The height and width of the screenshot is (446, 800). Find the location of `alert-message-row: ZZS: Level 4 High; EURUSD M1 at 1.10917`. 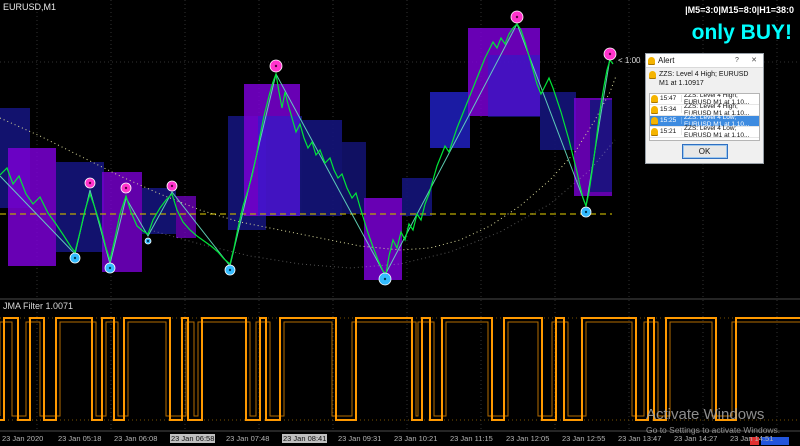

alert-message-row: ZZS: Level 4 High; EURUSD M1 at 1.10917 is located at coordinates (704, 79).